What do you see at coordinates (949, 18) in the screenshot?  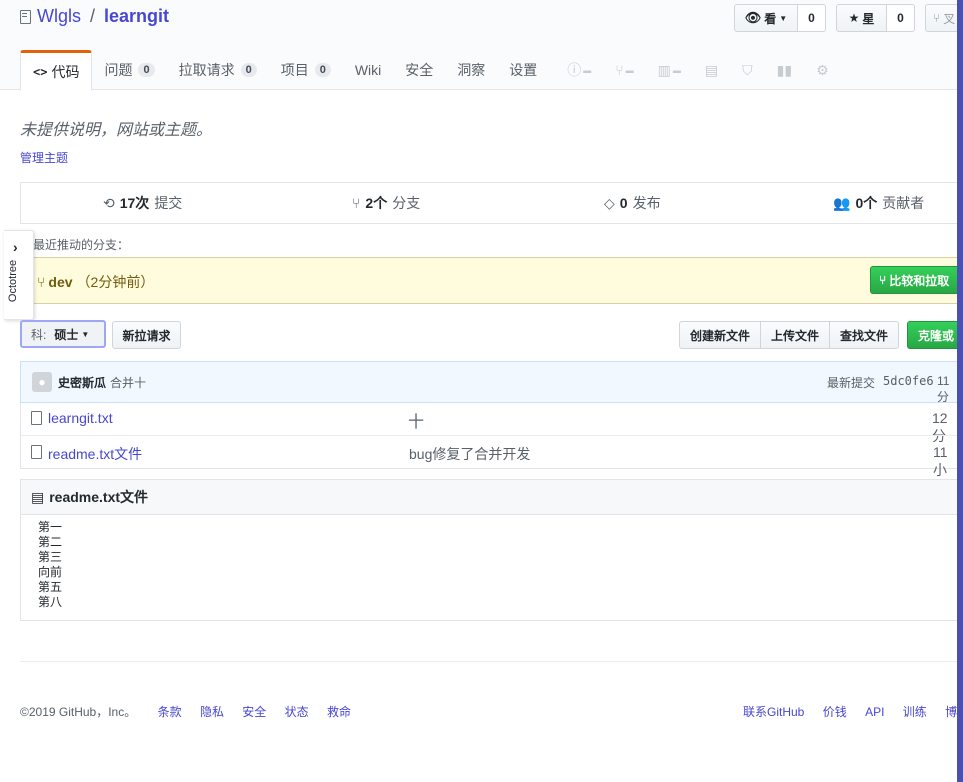 I see `fork-label: 叉` at bounding box center [949, 18].